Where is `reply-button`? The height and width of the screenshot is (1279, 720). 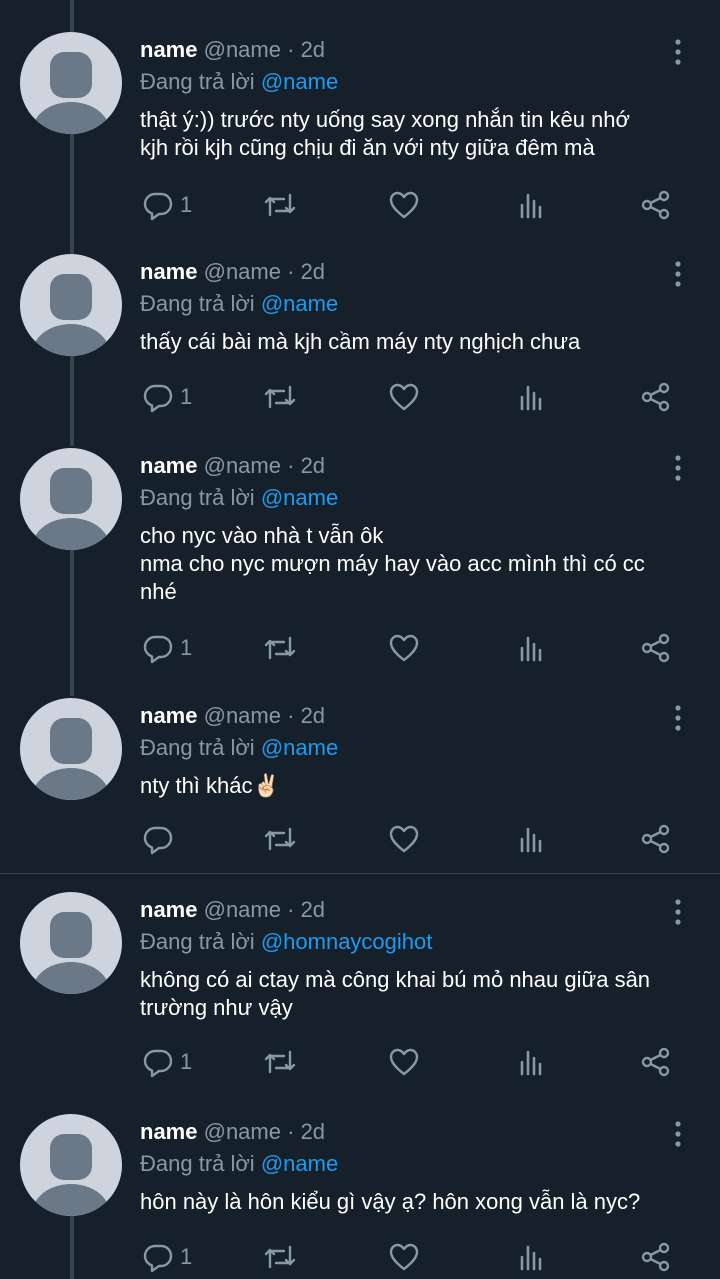
reply-button is located at coordinates (158, 839).